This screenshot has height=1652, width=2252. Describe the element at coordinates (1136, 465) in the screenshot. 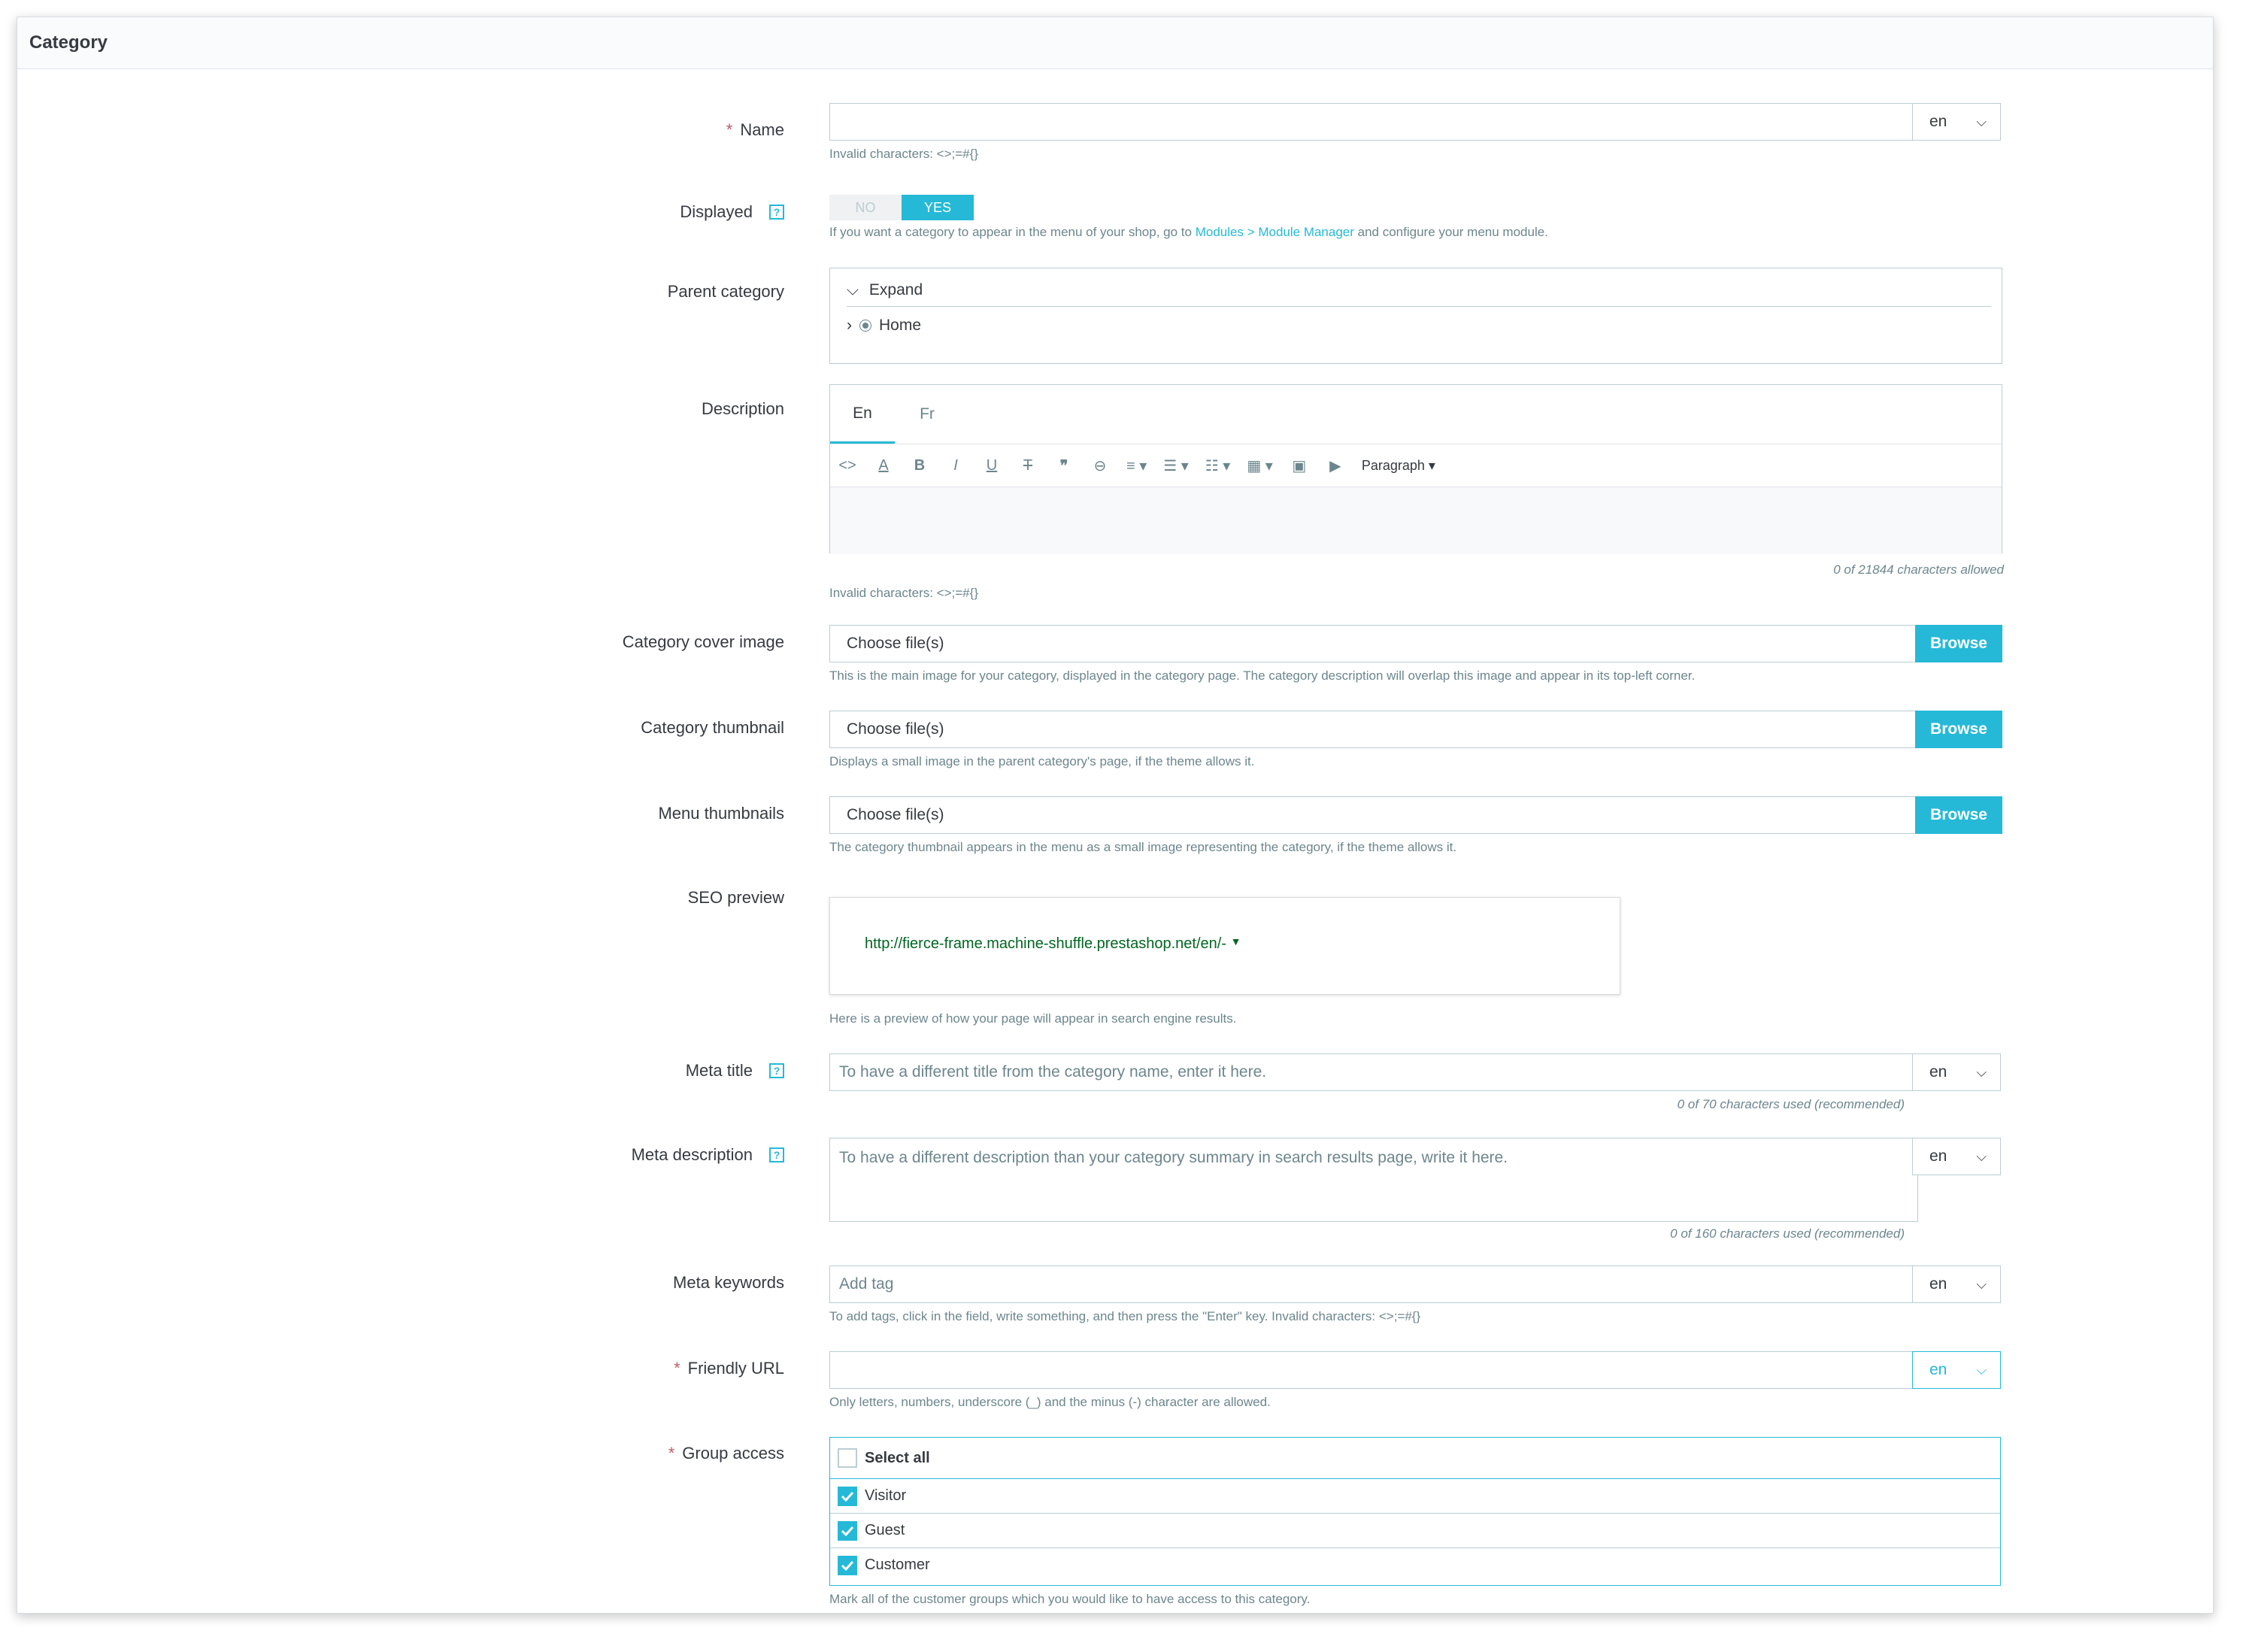

I see `align-icon: ≡ ▾` at that location.